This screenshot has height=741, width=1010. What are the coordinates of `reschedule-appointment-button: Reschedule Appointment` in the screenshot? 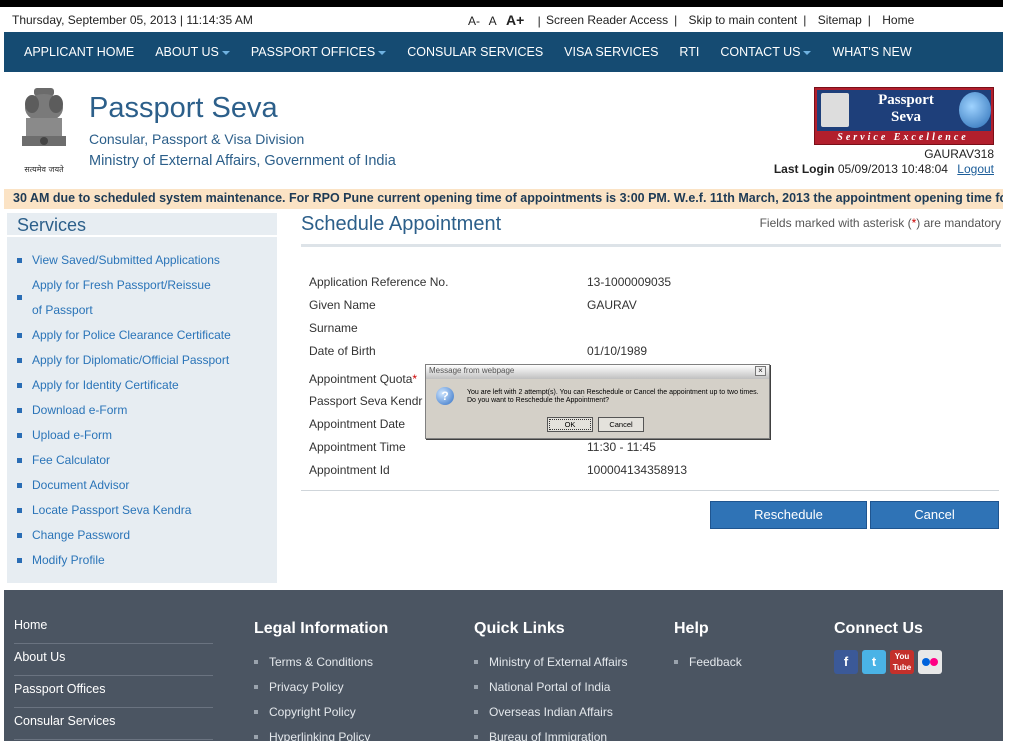 It's located at (788, 524).